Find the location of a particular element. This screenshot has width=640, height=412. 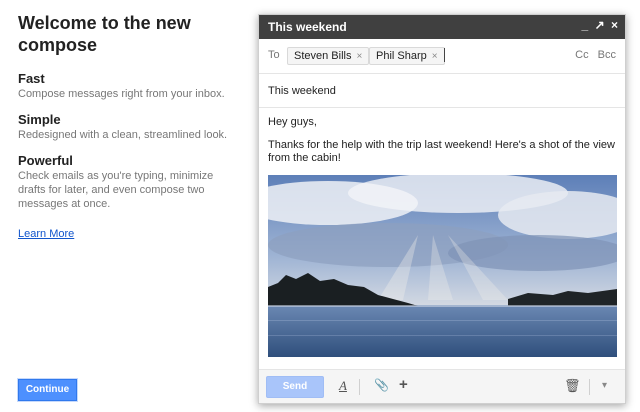

feature-title: Powerful is located at coordinates (45, 160).